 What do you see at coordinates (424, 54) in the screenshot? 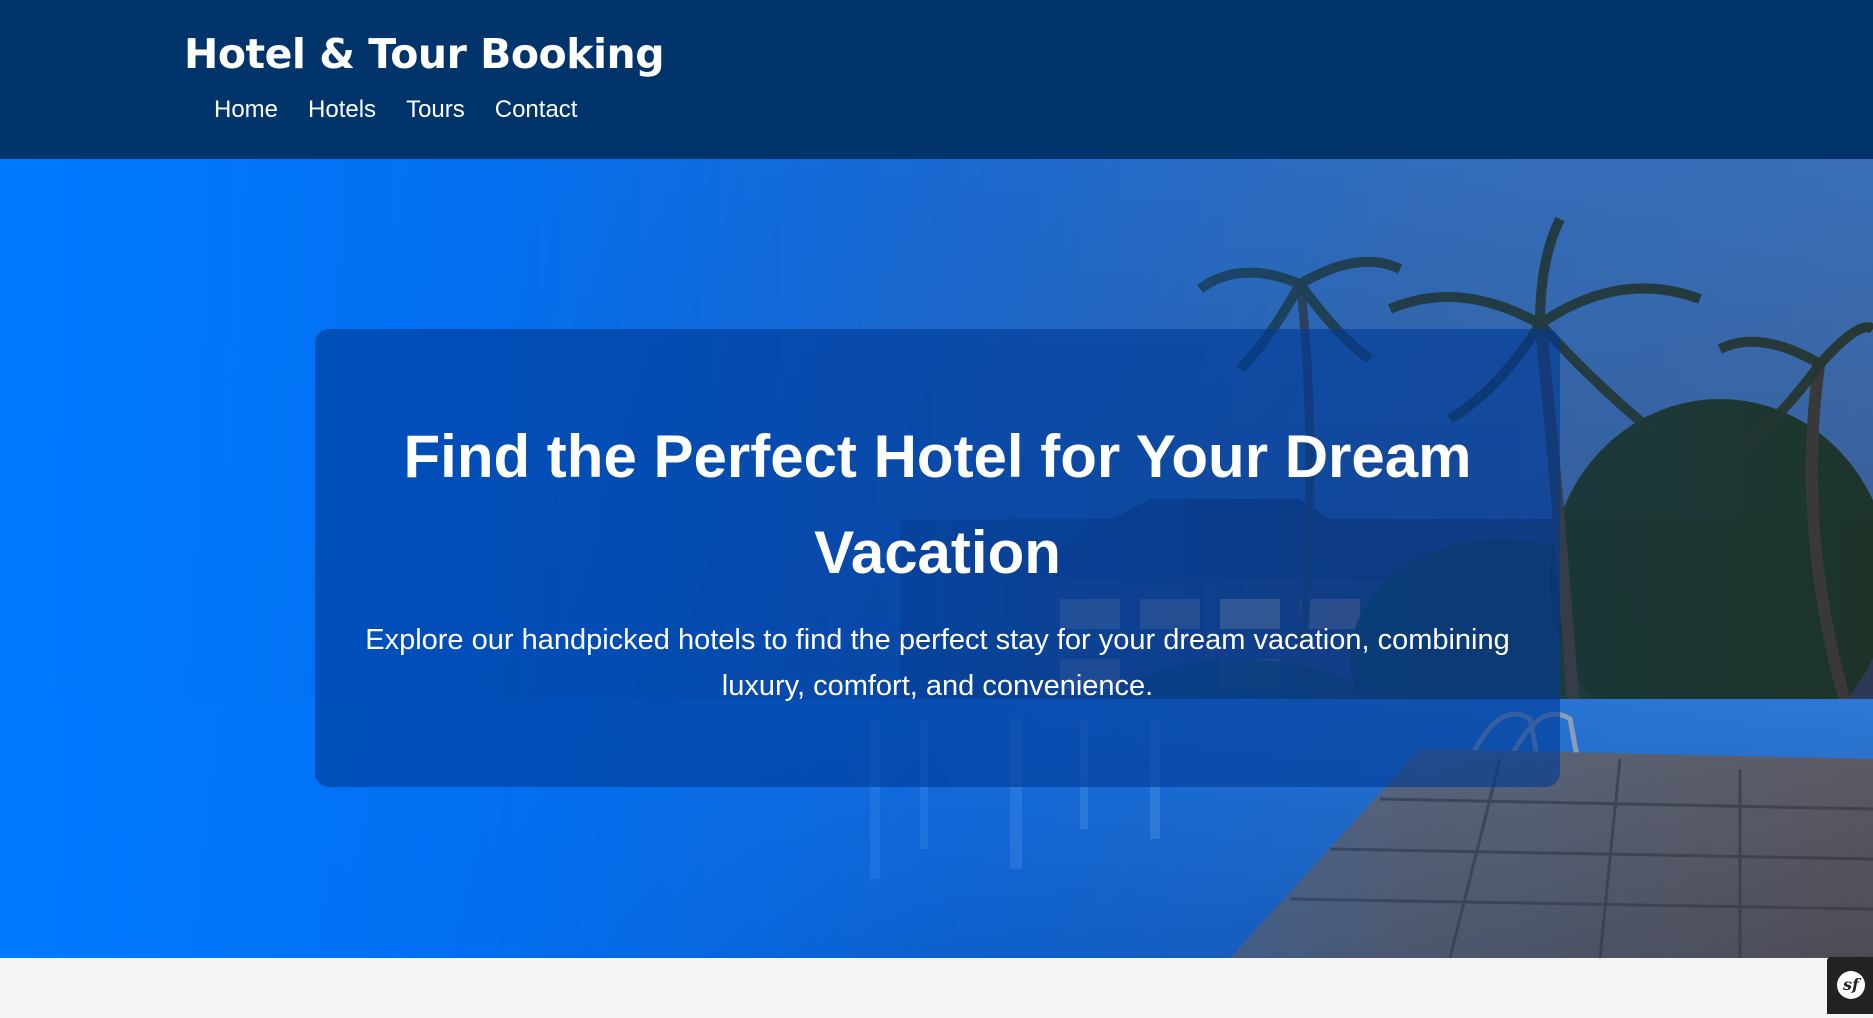
I see `site-title: Hotel & Tour Booking` at bounding box center [424, 54].